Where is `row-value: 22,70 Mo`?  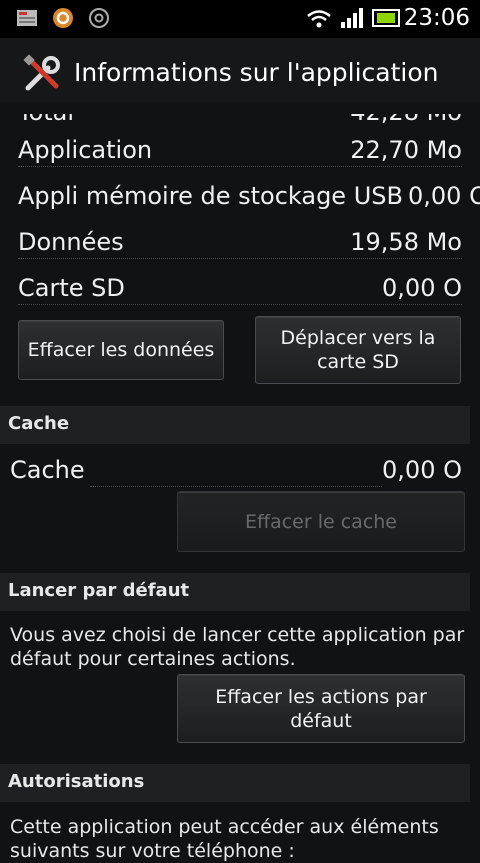 row-value: 22,70 Mo is located at coordinates (406, 150).